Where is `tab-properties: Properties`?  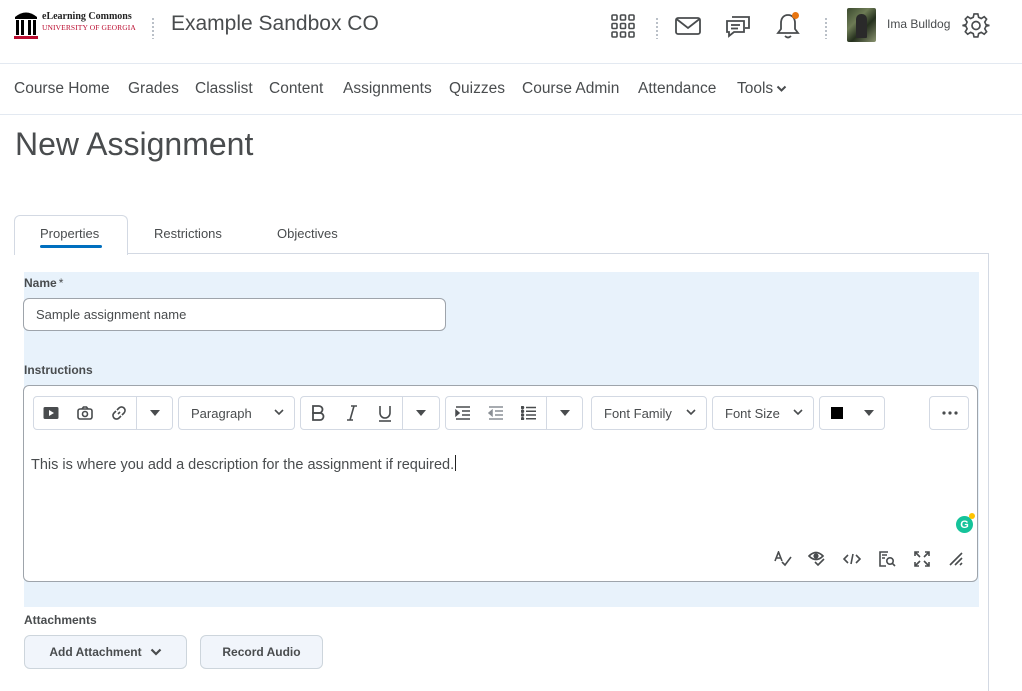 tab-properties: Properties is located at coordinates (69, 233).